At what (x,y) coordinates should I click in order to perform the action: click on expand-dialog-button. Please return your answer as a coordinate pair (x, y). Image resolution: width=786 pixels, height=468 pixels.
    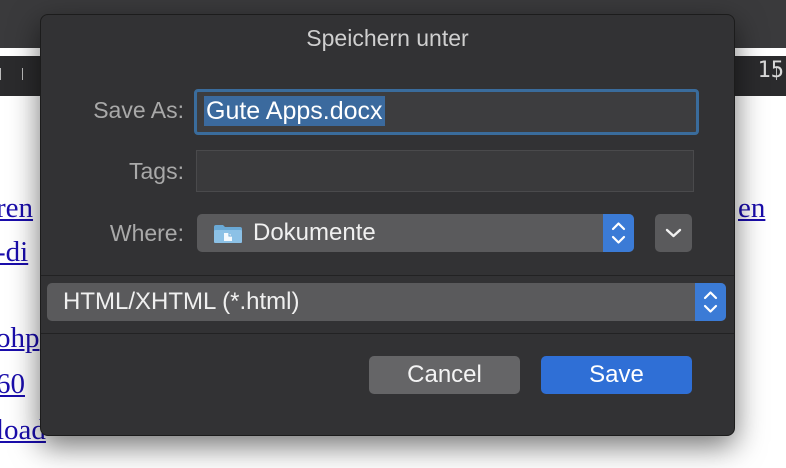
    Looking at the image, I should click on (673, 233).